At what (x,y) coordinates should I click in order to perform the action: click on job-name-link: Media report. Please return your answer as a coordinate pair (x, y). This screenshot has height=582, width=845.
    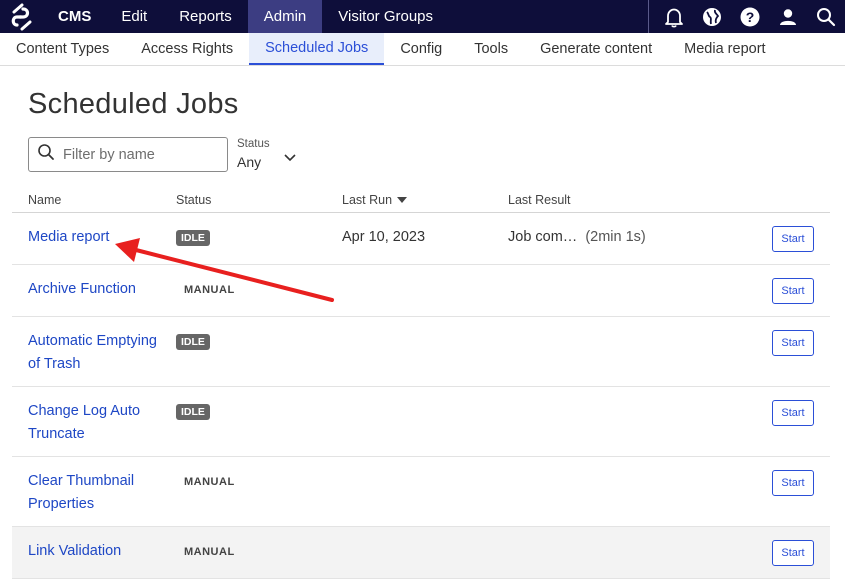
    Looking at the image, I should click on (93, 237).